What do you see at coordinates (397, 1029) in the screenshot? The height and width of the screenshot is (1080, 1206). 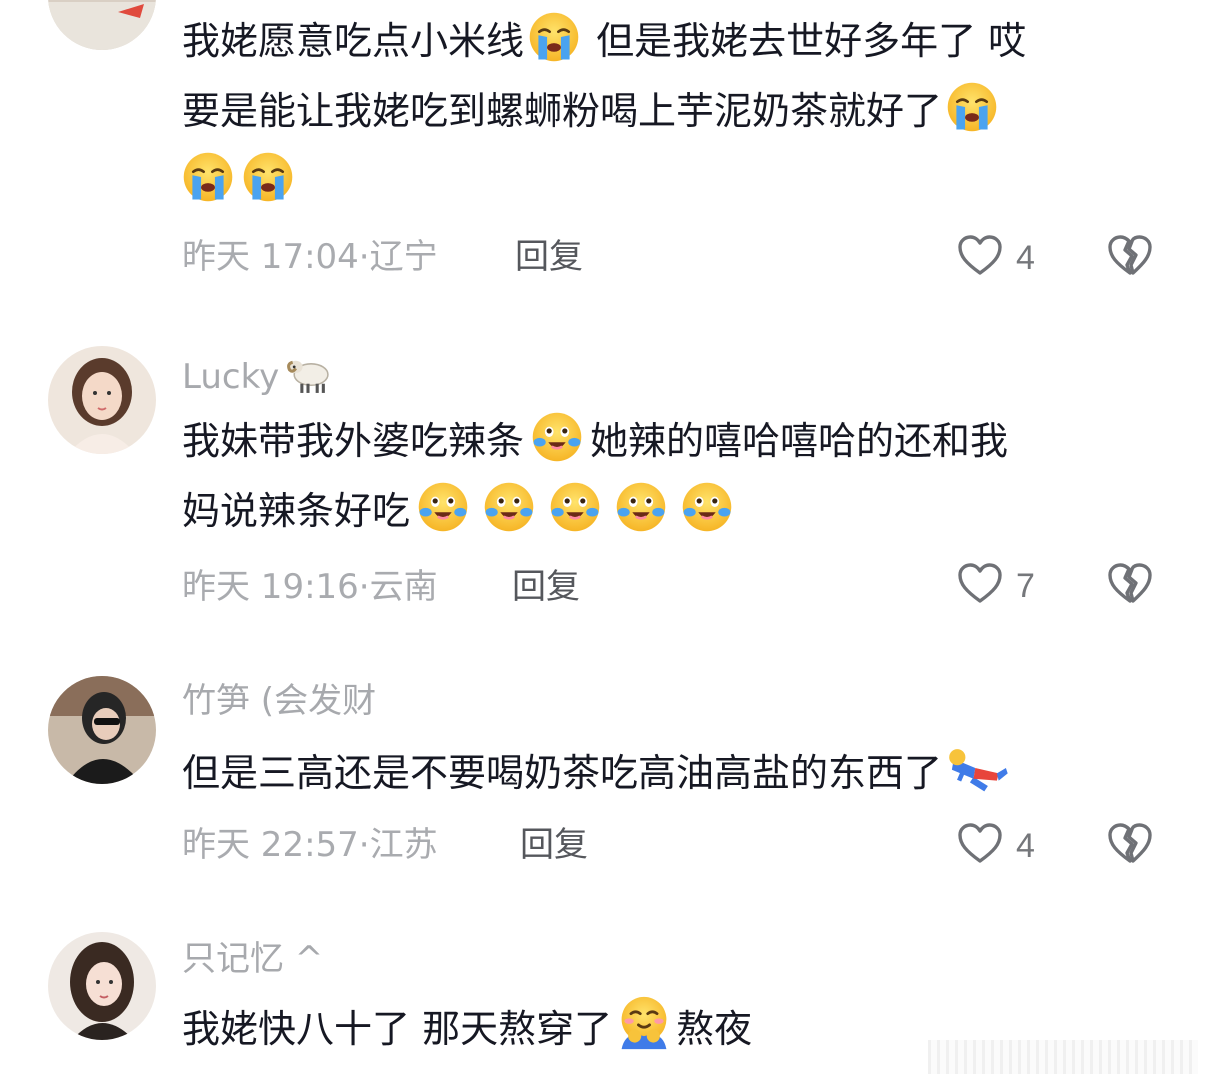 I see `comment-text-line: 我姥快八十了 那天熬穿了` at bounding box center [397, 1029].